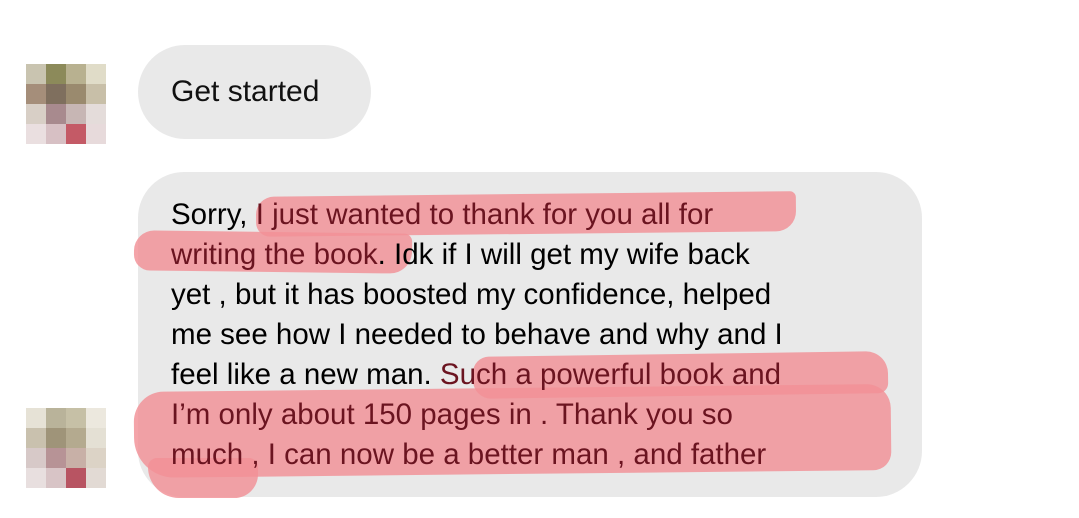  I want to click on message-text: Get started, so click(245, 91).